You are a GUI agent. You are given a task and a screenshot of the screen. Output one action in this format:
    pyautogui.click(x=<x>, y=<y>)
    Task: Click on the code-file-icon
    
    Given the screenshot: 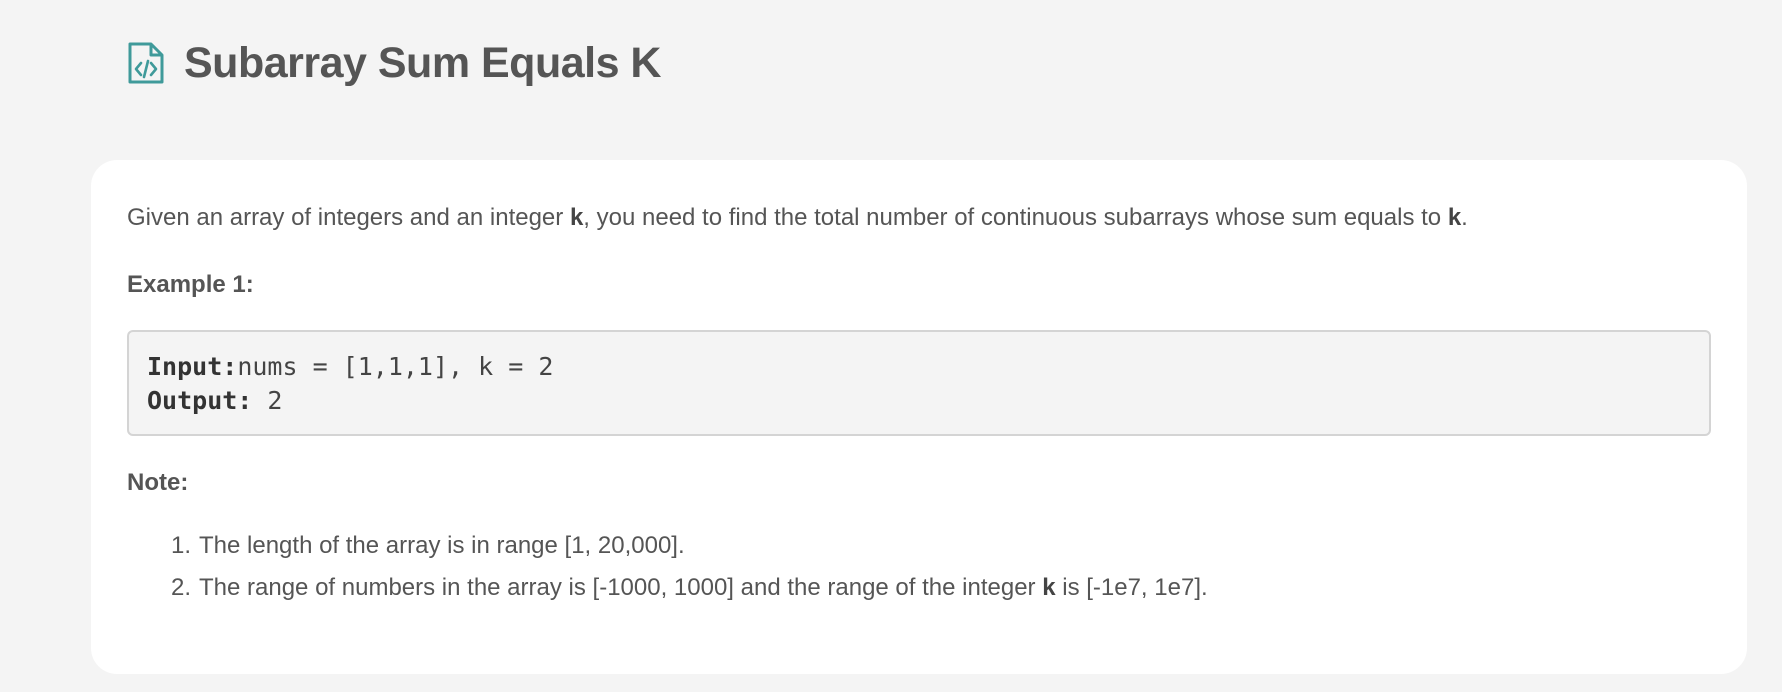 What is the action you would take?
    pyautogui.click(x=146, y=63)
    